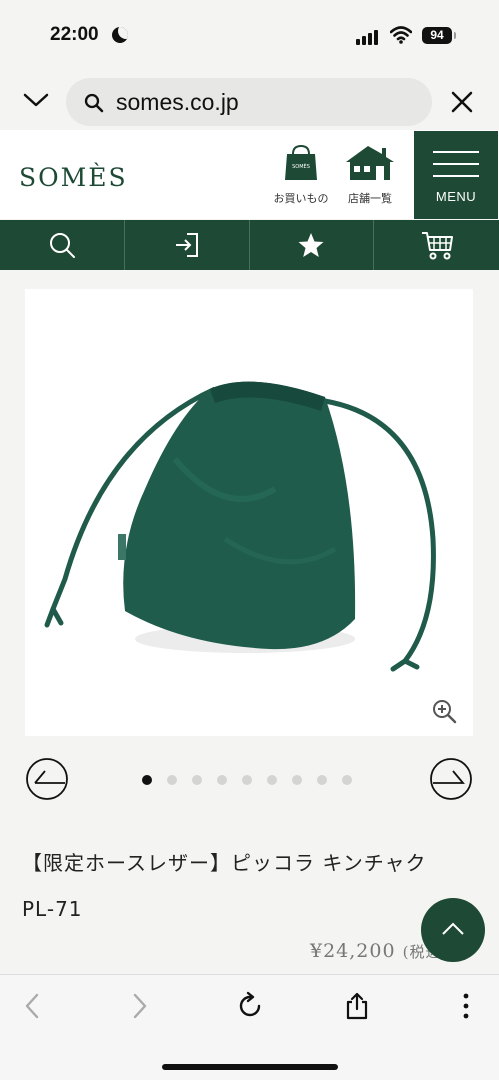  I want to click on browser-address-row: somes.co.jp, so click(249, 101).